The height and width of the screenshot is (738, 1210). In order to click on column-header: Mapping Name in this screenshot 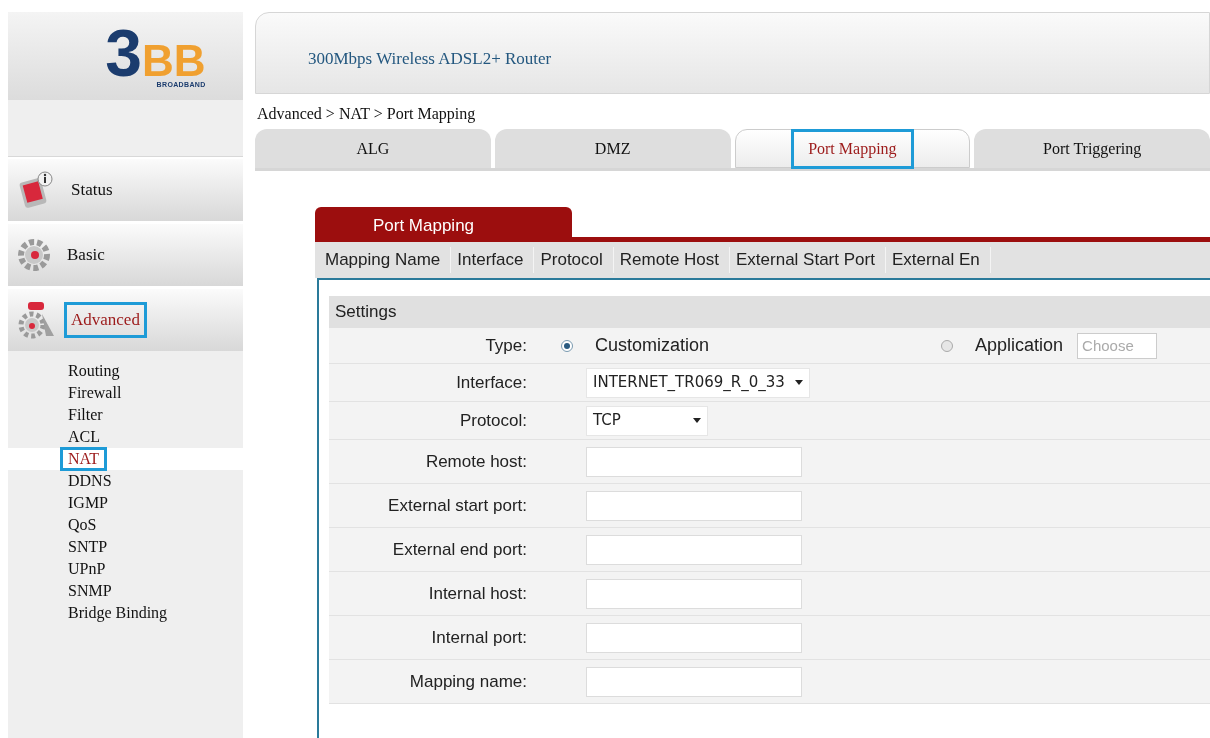, I will do `click(388, 260)`.